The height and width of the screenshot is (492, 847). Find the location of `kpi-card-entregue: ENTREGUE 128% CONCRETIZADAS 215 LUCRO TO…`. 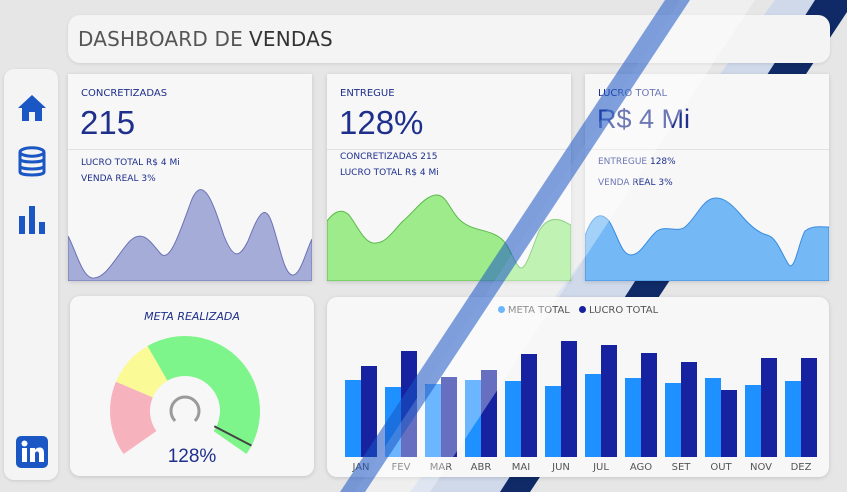

kpi-card-entregue: ENTREGUE 128% CONCRETIZADAS 215 LUCRO TO… is located at coordinates (449, 177).